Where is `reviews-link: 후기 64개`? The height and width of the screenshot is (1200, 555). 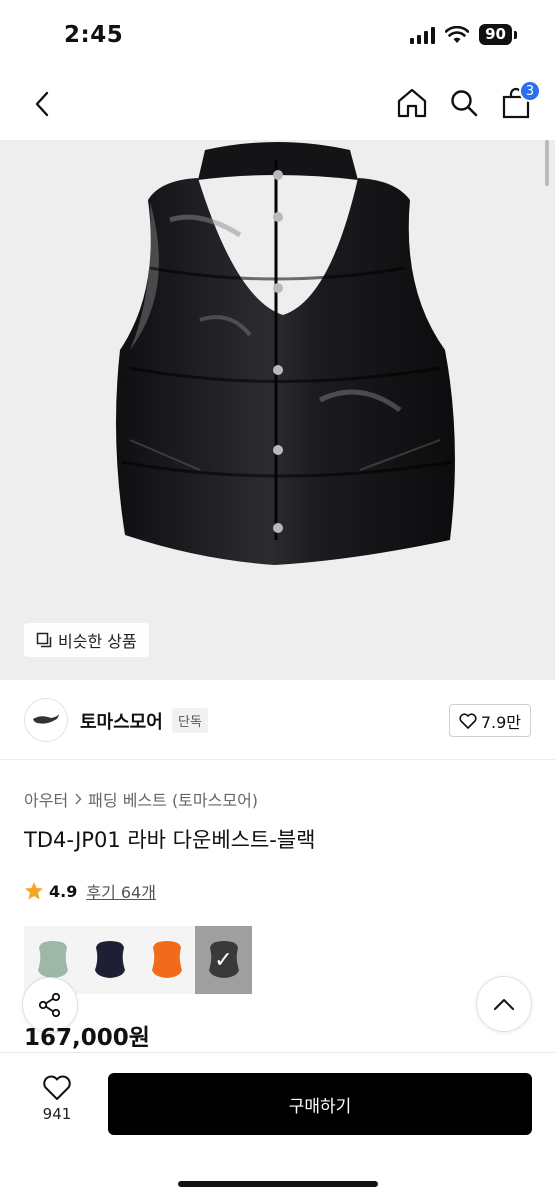
reviews-link: 후기 64개 is located at coordinates (121, 891).